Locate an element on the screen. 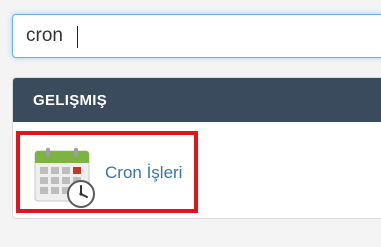 Image resolution: width=381 pixels, height=247 pixels. calendar-clock-icon is located at coordinates (64, 178).